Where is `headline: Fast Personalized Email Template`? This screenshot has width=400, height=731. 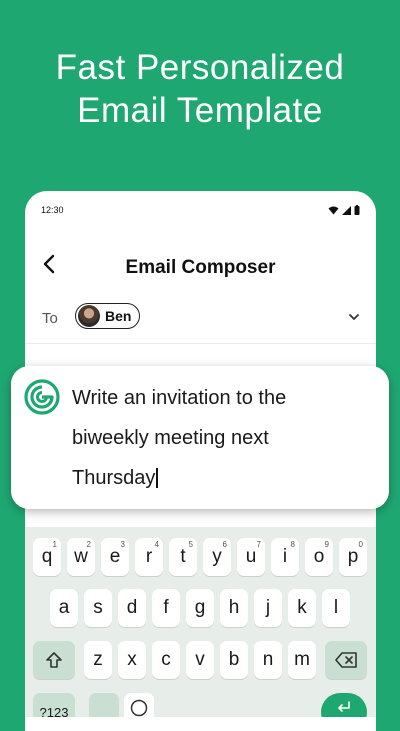 headline: Fast Personalized Email Template is located at coordinates (200, 89).